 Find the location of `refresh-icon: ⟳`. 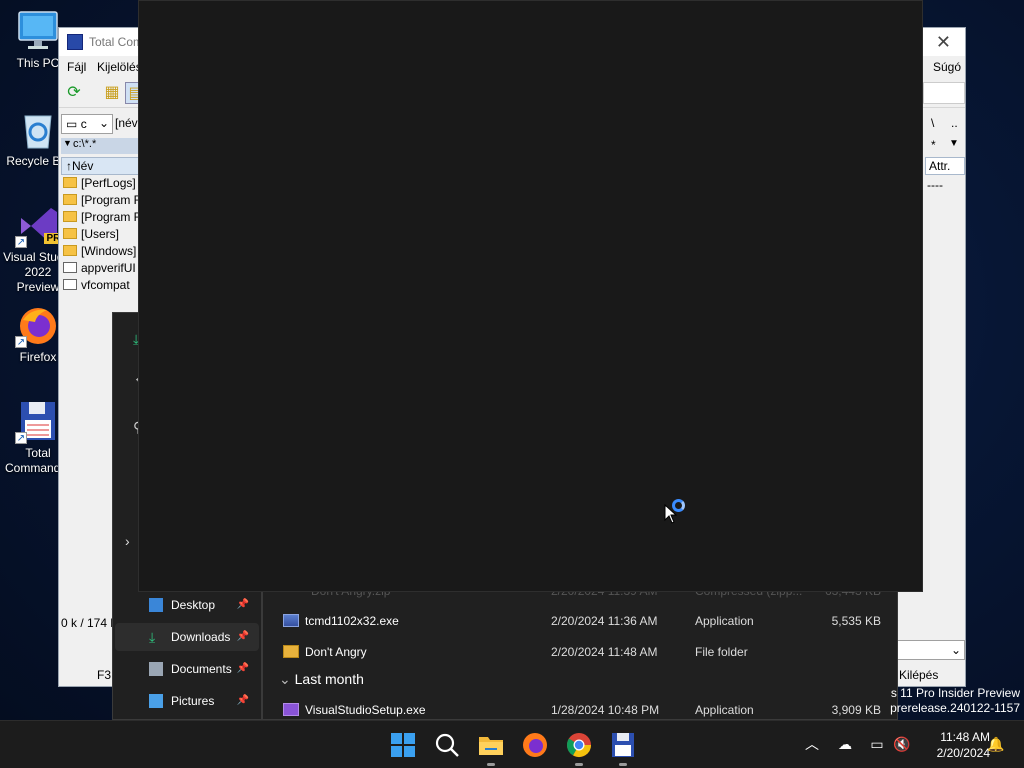

refresh-icon: ⟳ is located at coordinates (74, 93).